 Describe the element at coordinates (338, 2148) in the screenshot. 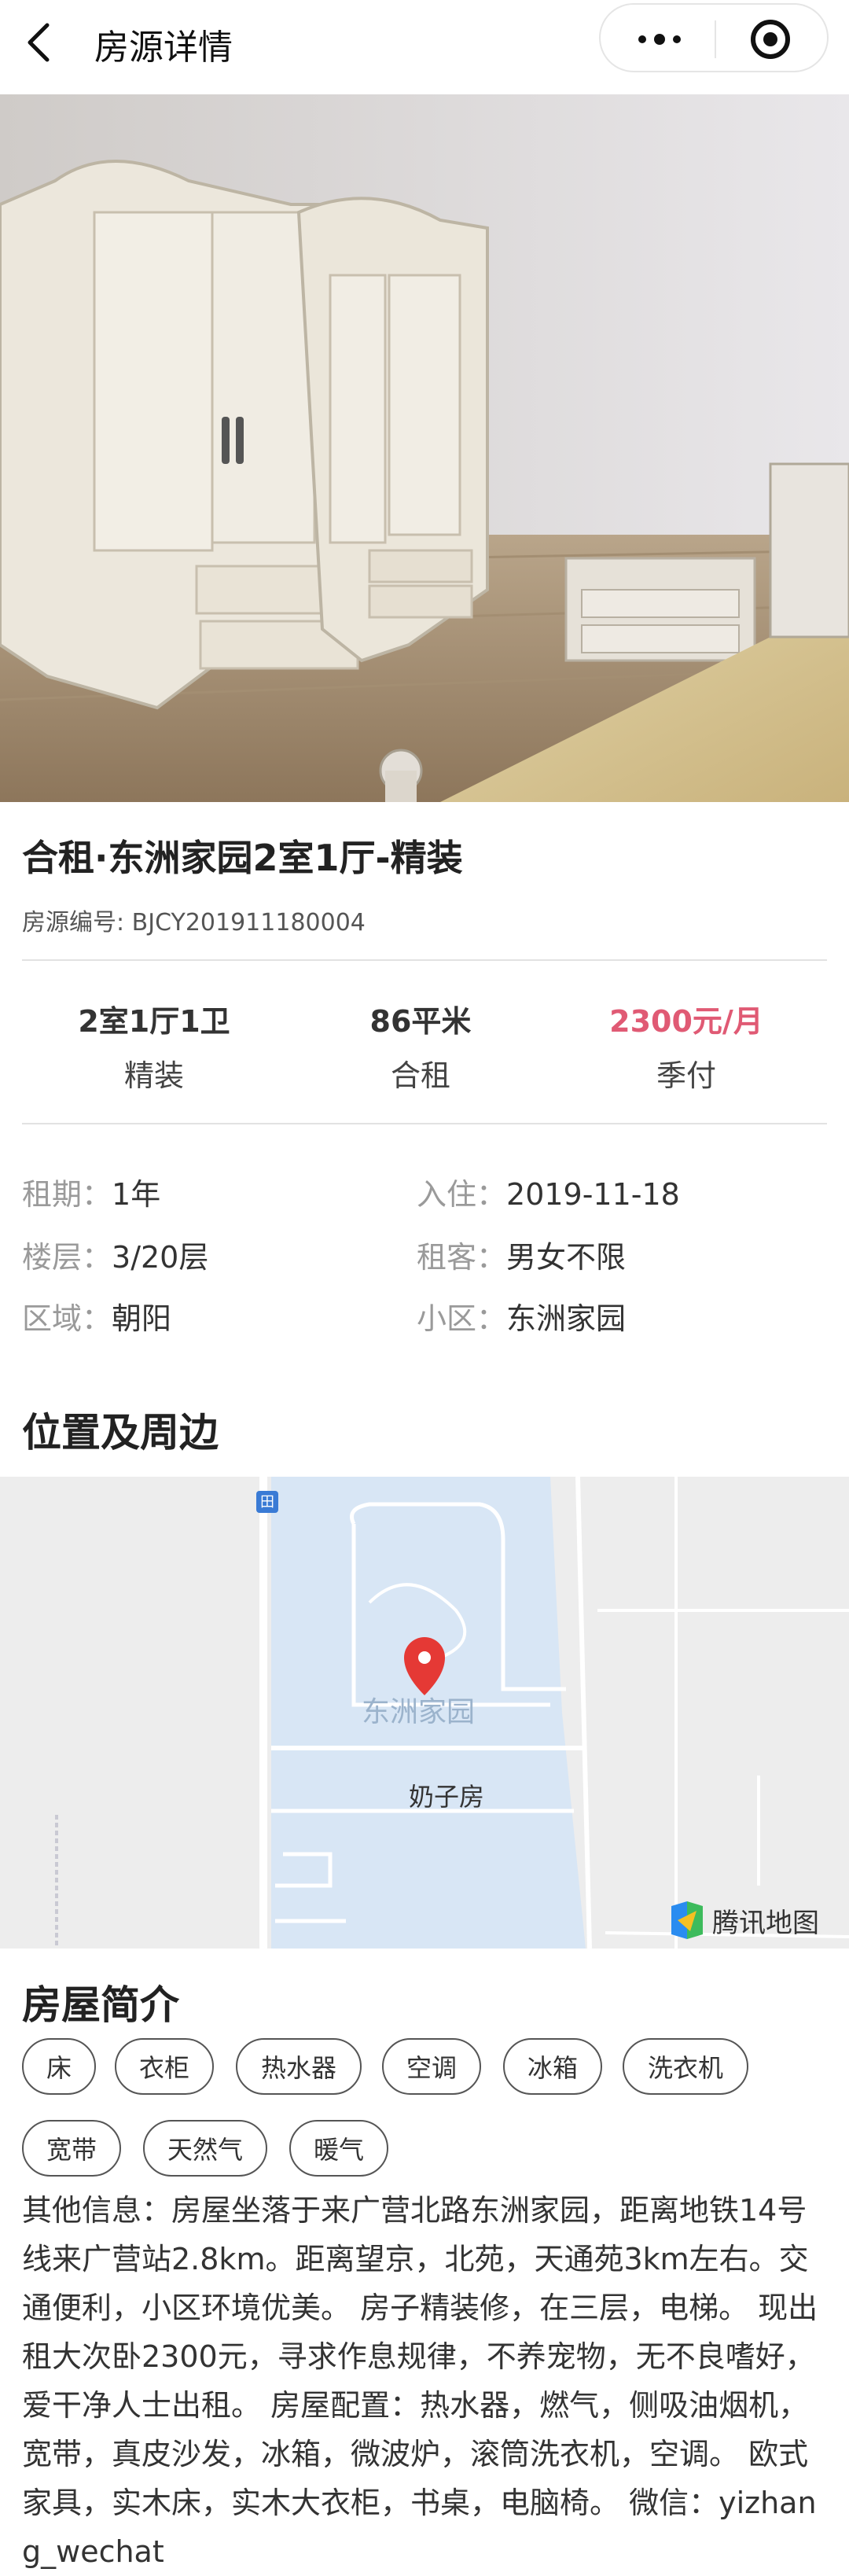

I see `amenity-tag: 暖气` at that location.